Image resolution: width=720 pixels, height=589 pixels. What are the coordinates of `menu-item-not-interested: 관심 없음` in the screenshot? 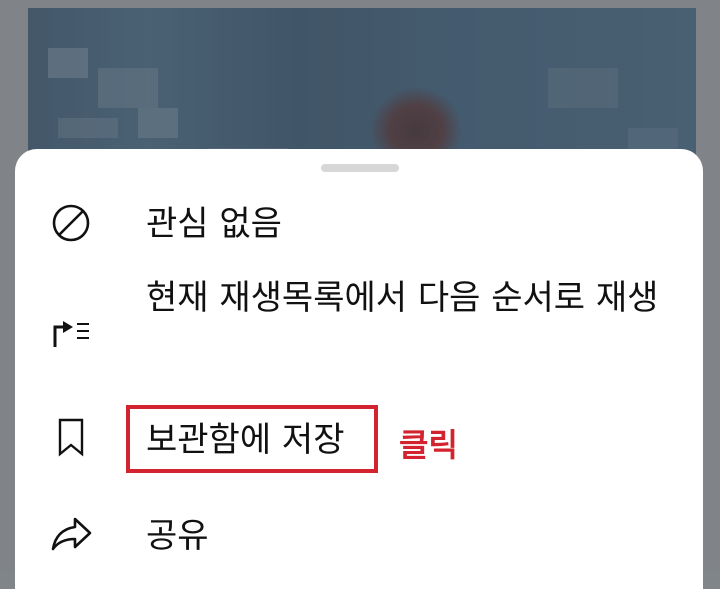 It's located at (359, 224).